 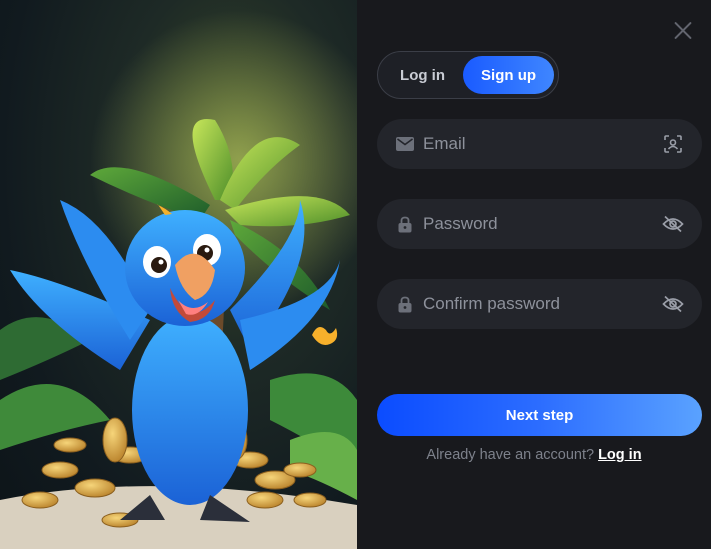 I want to click on password-input, so click(x=542, y=224).